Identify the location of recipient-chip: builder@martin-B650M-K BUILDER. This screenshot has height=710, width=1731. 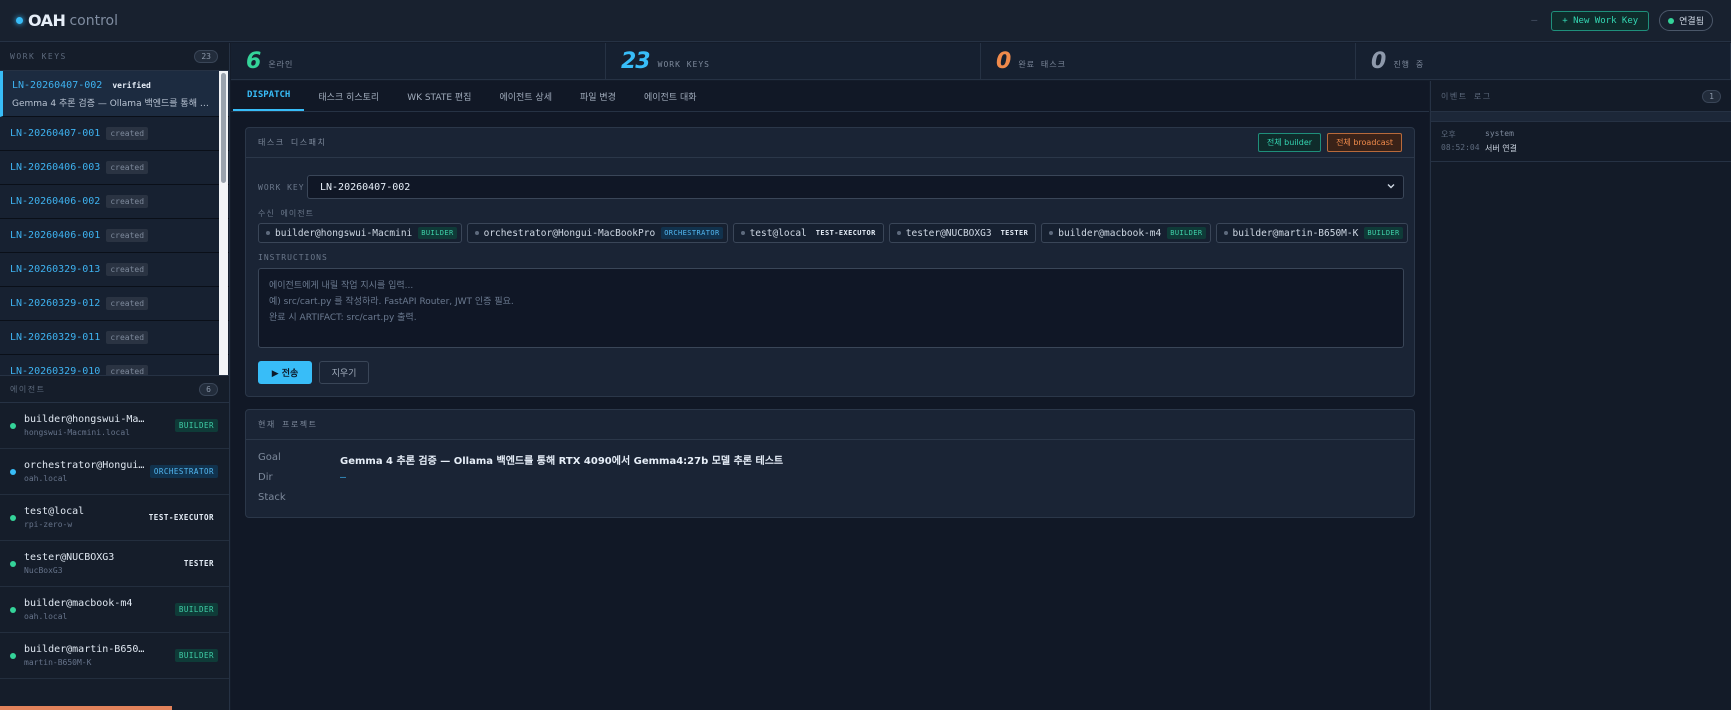
(1311, 233).